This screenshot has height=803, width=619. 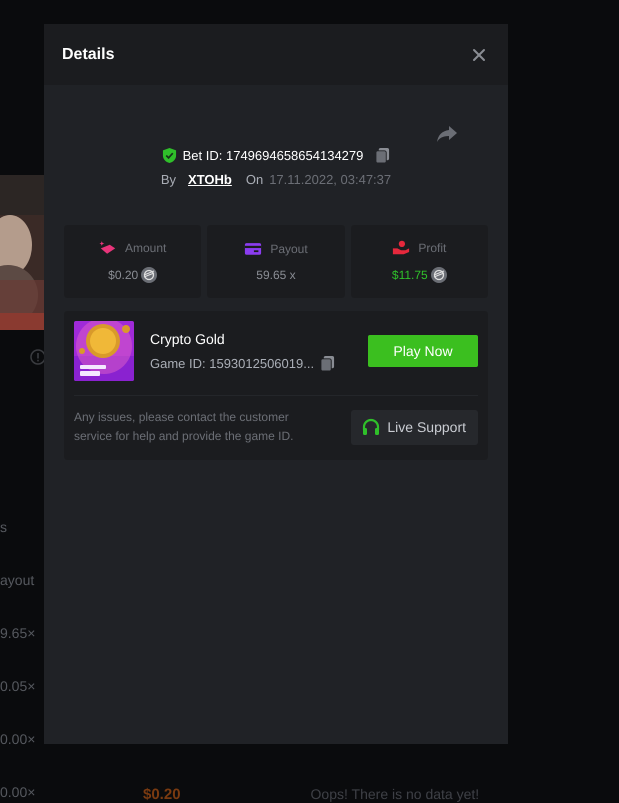 I want to click on on-label: On, so click(x=255, y=179).